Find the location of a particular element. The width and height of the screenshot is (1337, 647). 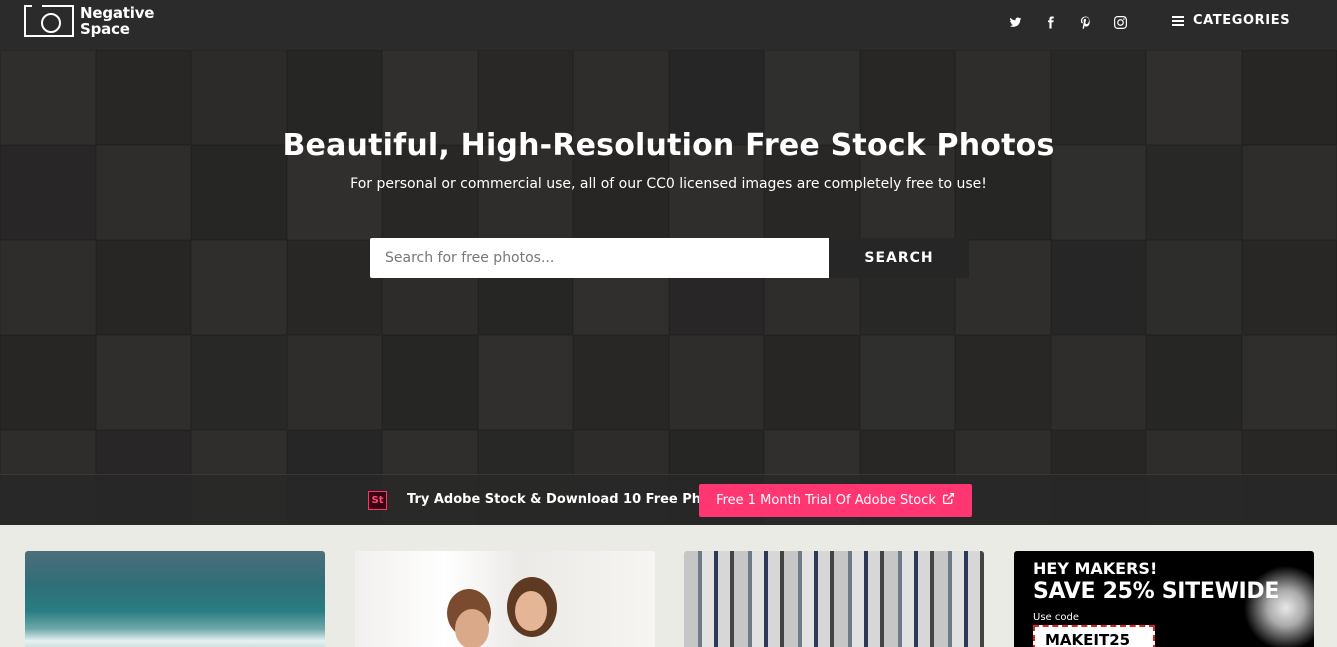

facebook-icon is located at coordinates (1050, 22).